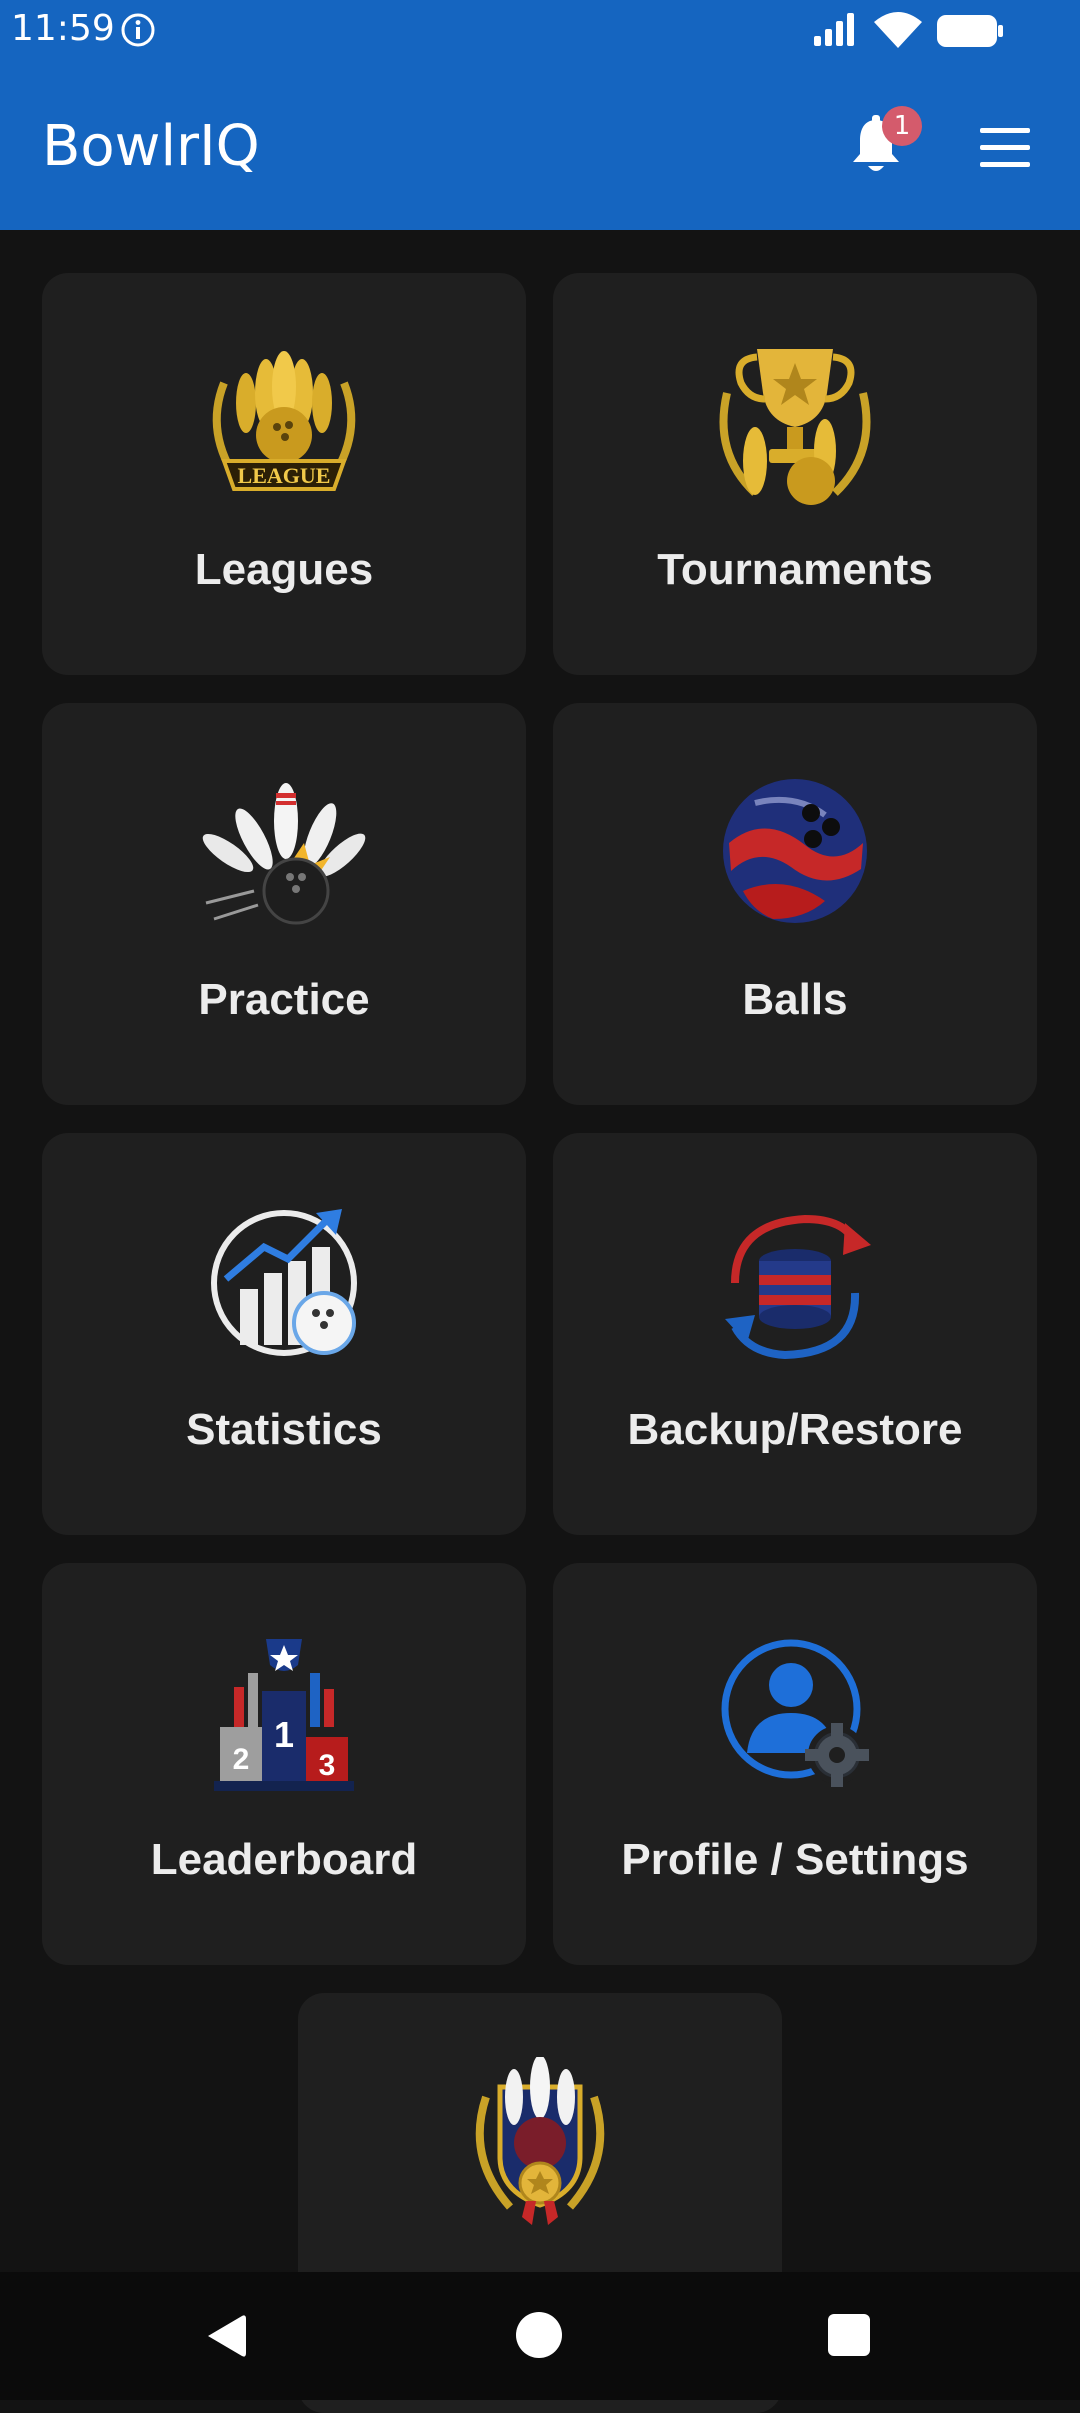  Describe the element at coordinates (327, 1765) in the screenshot. I see `svg-text: 3` at that location.